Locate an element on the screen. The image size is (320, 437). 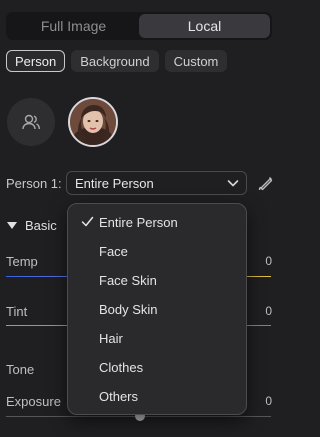
all-people-button is located at coordinates (31, 122).